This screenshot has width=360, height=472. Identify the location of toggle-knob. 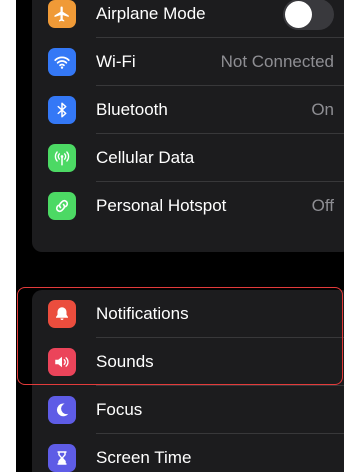
(298, 14).